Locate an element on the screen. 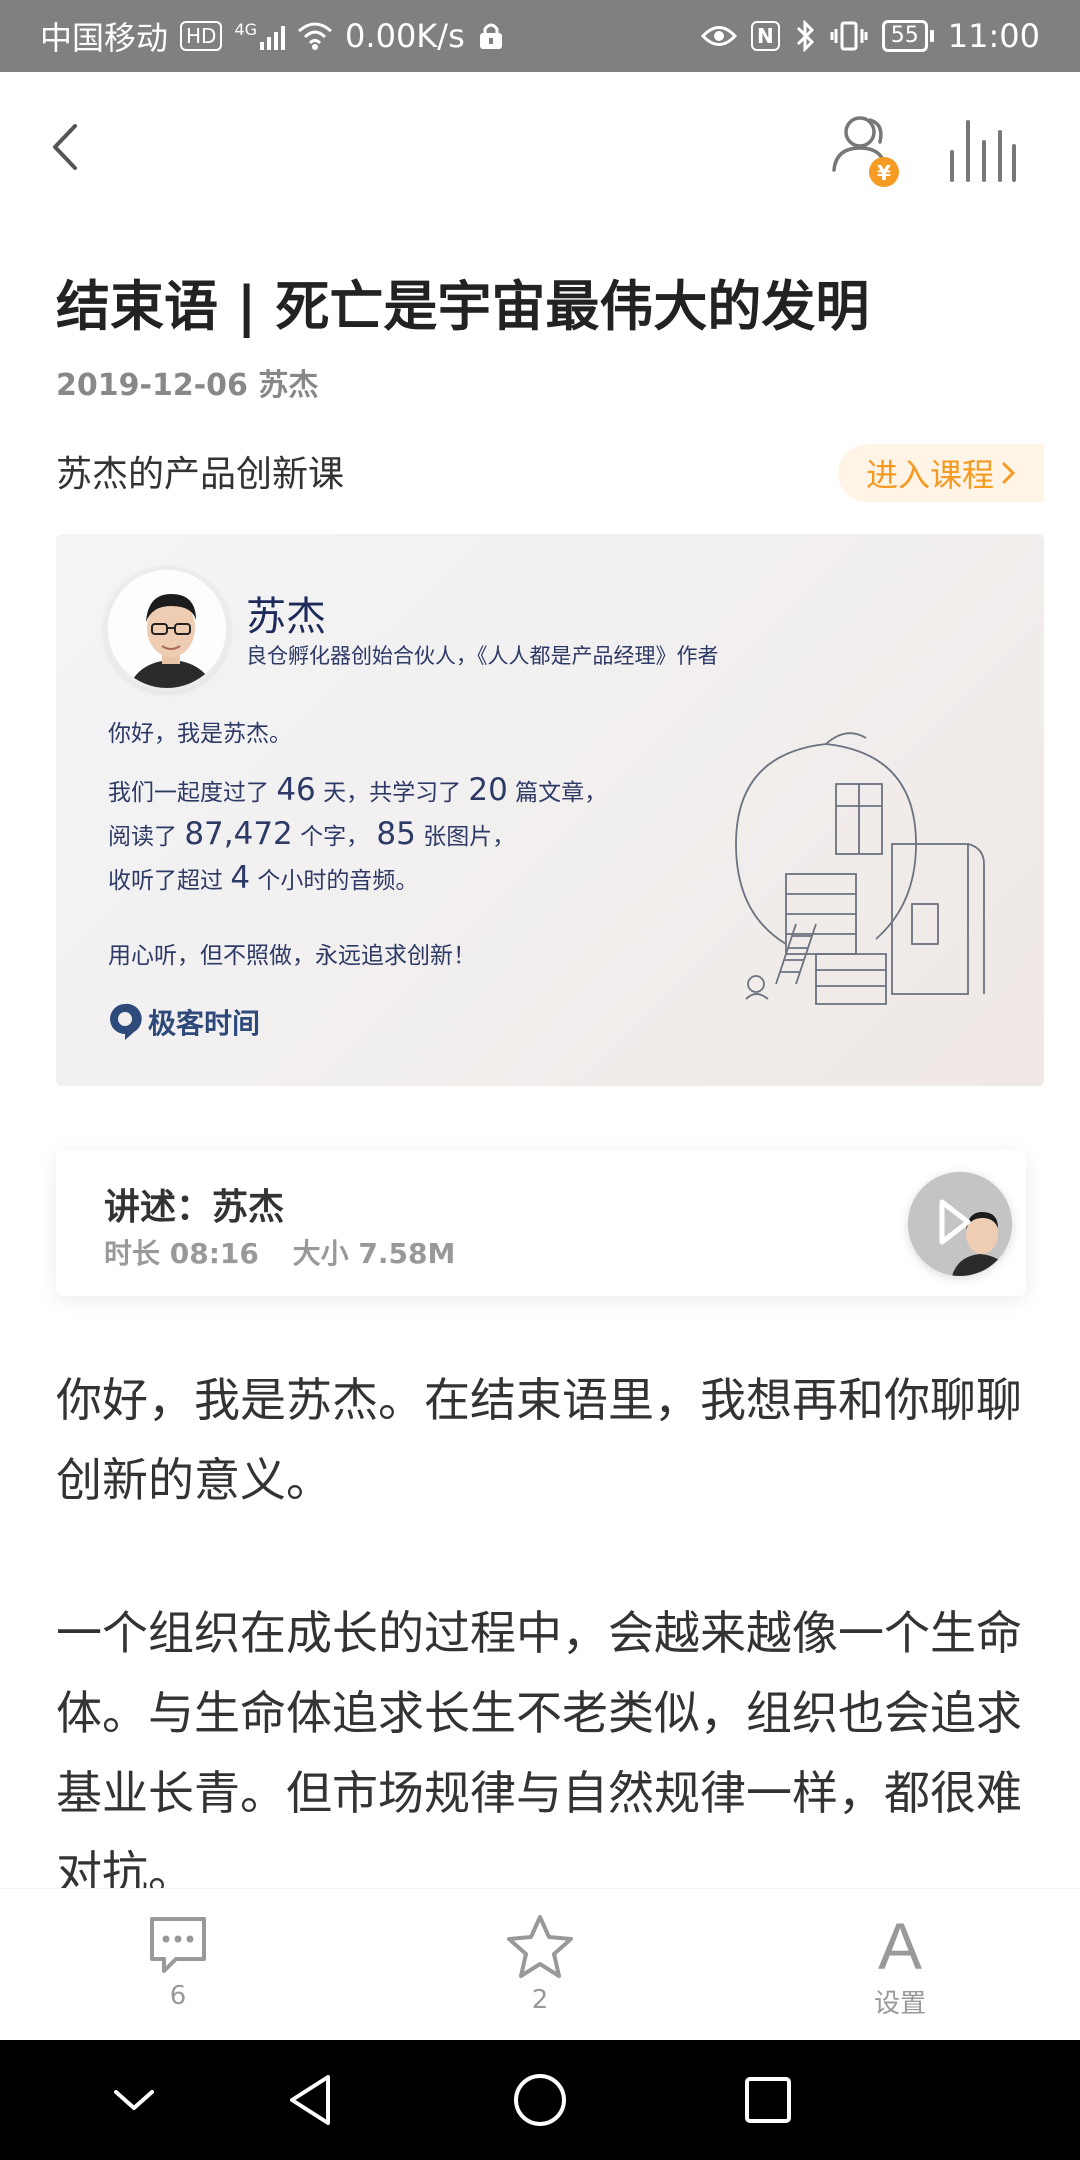  nav-recents-button is located at coordinates (768, 2100).